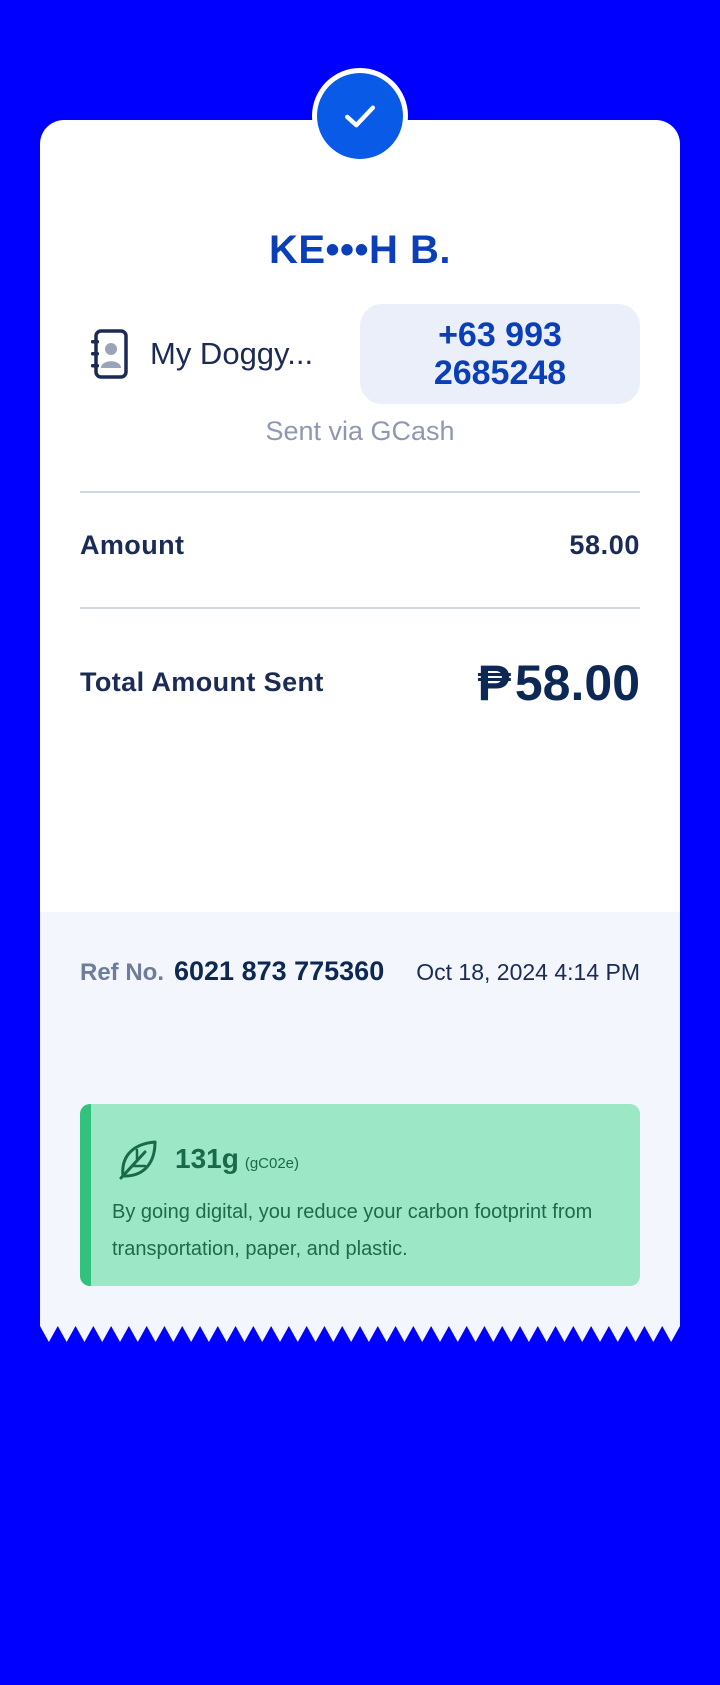  What do you see at coordinates (577, 683) in the screenshot?
I see `total-amount-number: 58.00` at bounding box center [577, 683].